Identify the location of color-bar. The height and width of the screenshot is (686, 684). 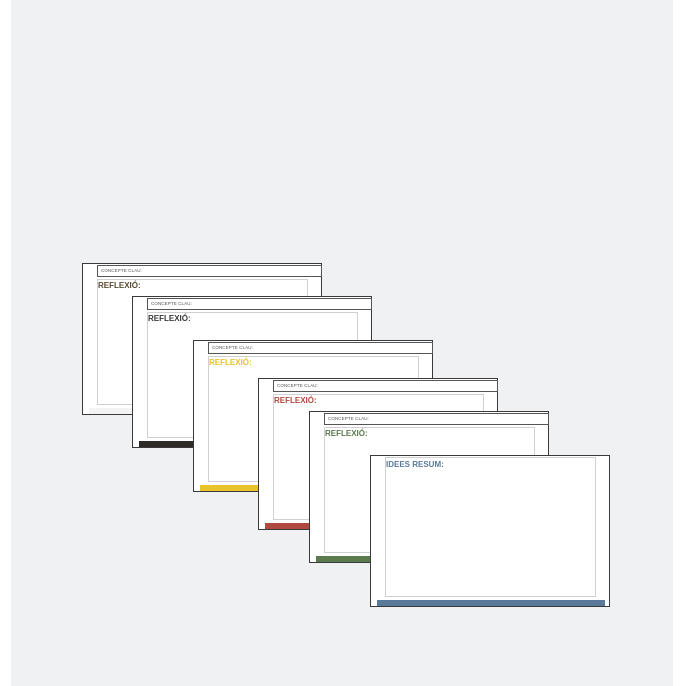
(491, 603).